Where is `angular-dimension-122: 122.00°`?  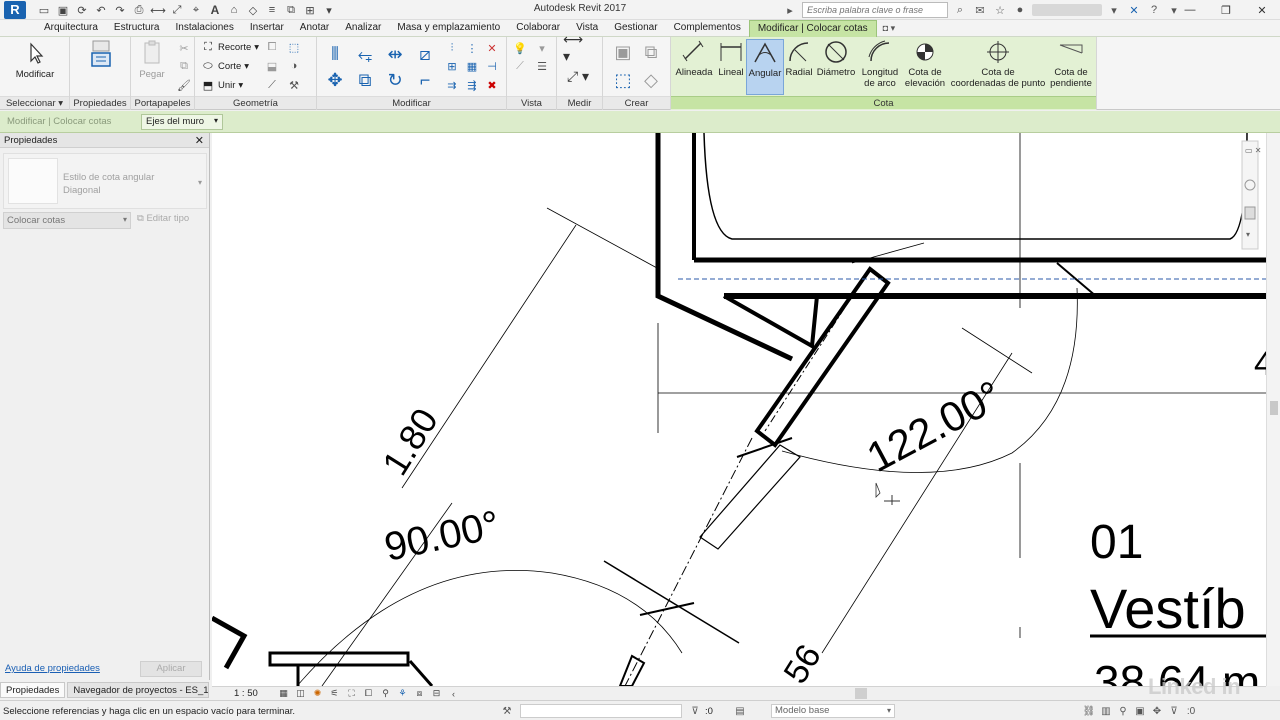 angular-dimension-122: 122.00° is located at coordinates (934, 426).